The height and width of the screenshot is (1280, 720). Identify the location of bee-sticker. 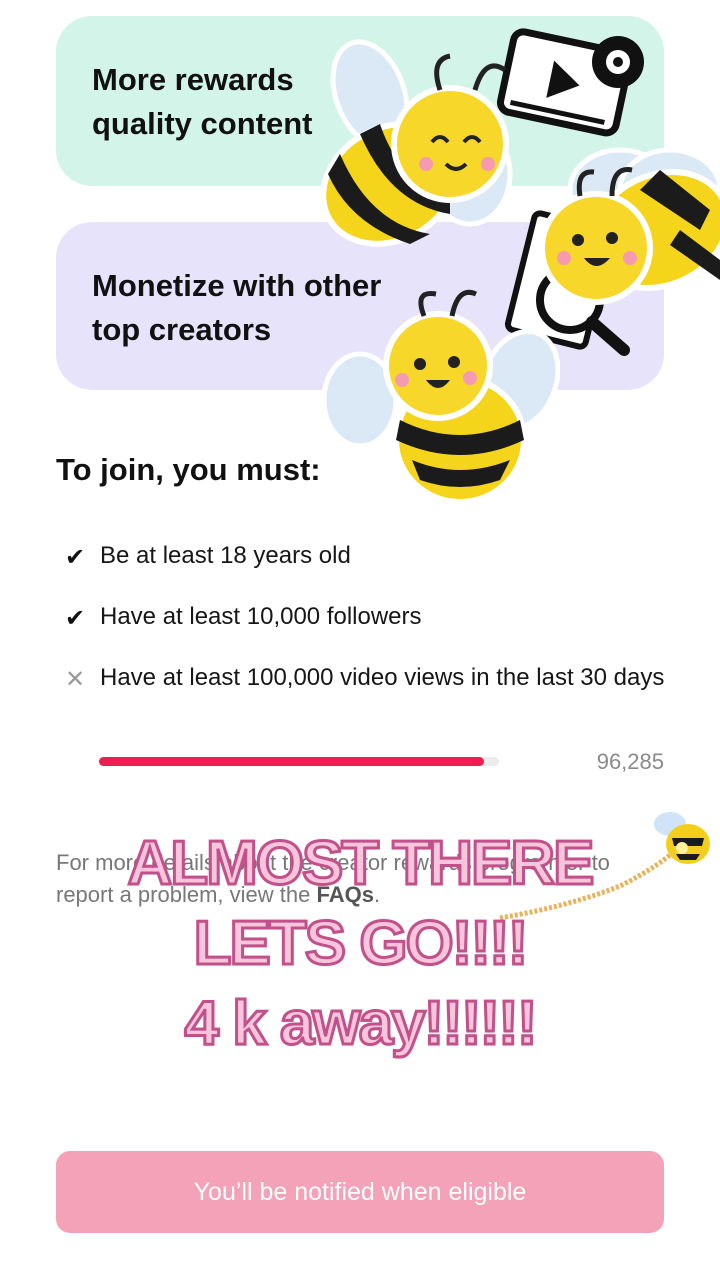
(416, 143).